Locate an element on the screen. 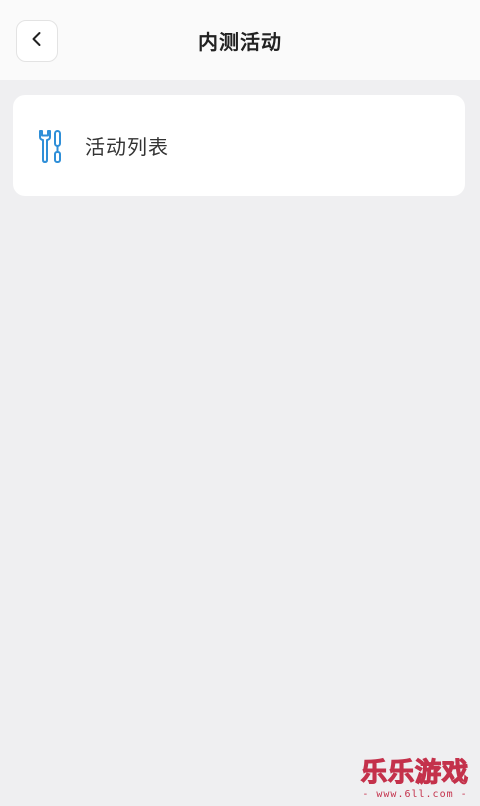 The width and height of the screenshot is (480, 806). watermark-title: 乐乐游戏 is located at coordinates (414, 772).